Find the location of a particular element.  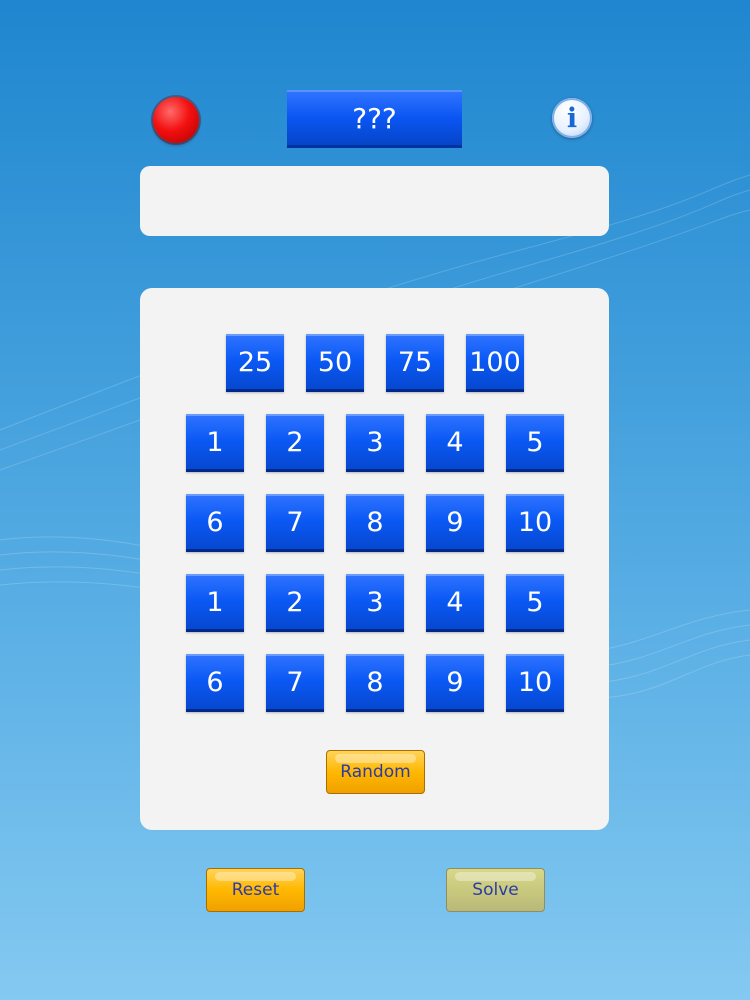

large-number-tile: 75 is located at coordinates (415, 363).